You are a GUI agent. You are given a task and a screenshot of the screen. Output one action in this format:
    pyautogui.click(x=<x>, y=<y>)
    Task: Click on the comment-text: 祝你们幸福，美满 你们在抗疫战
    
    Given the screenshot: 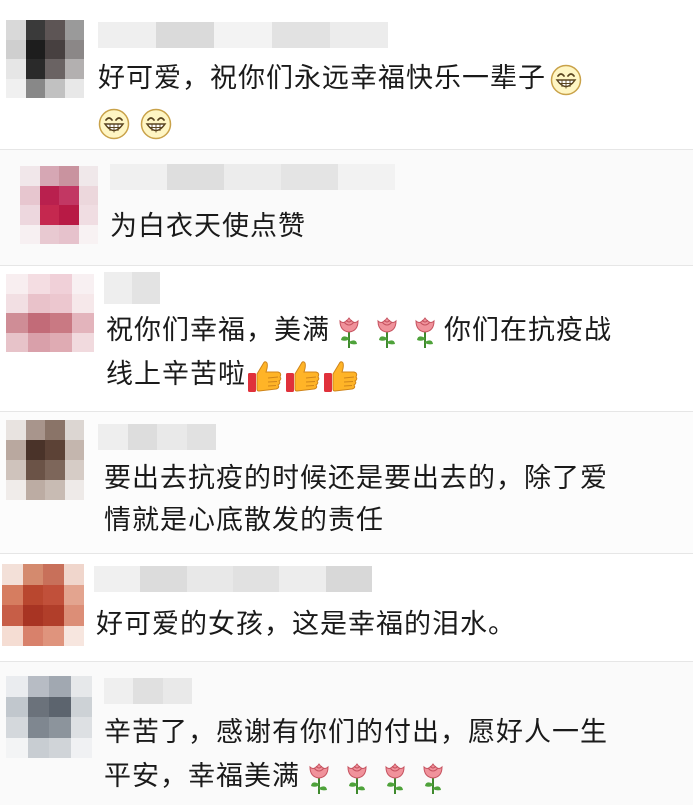 What is the action you would take?
    pyautogui.click(x=359, y=331)
    